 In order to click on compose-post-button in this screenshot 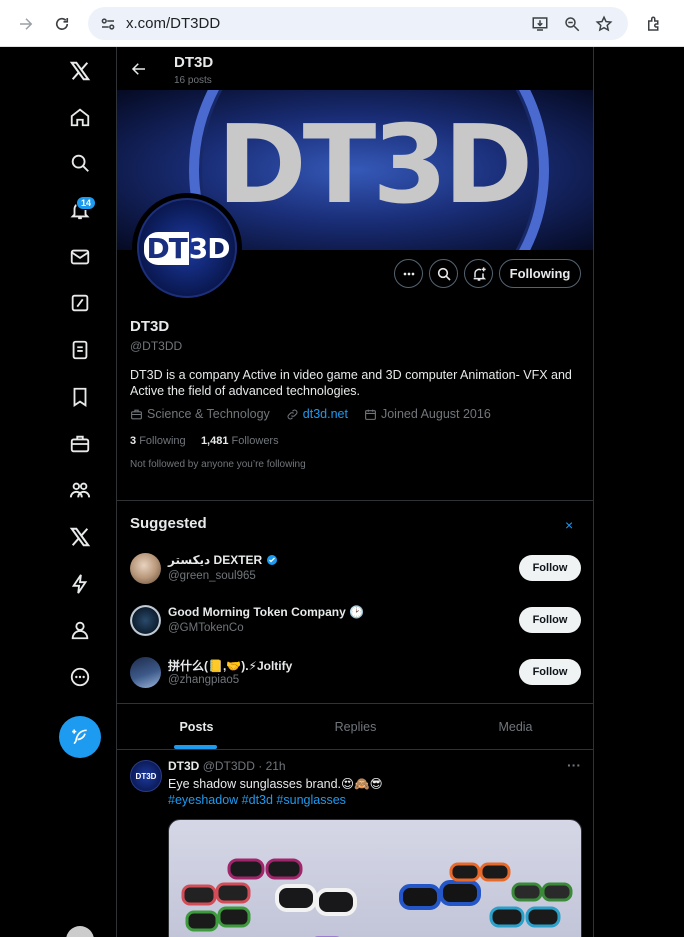, I will do `click(80, 737)`.